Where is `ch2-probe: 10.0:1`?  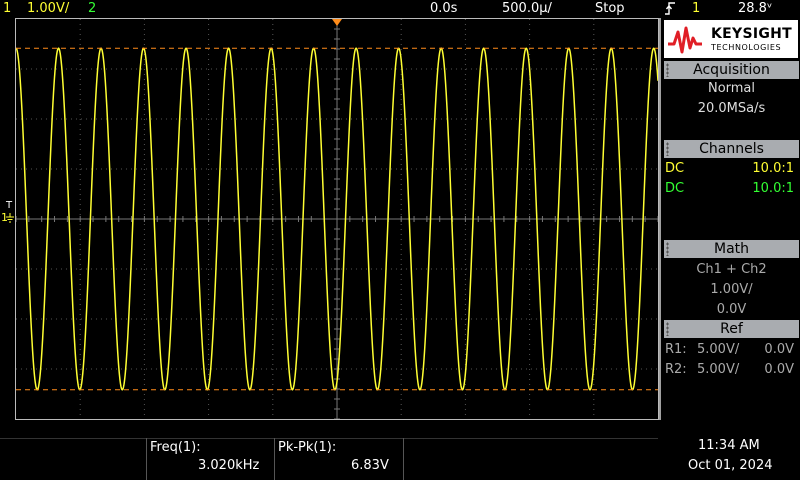
ch2-probe: 10.0:1 is located at coordinates (773, 188).